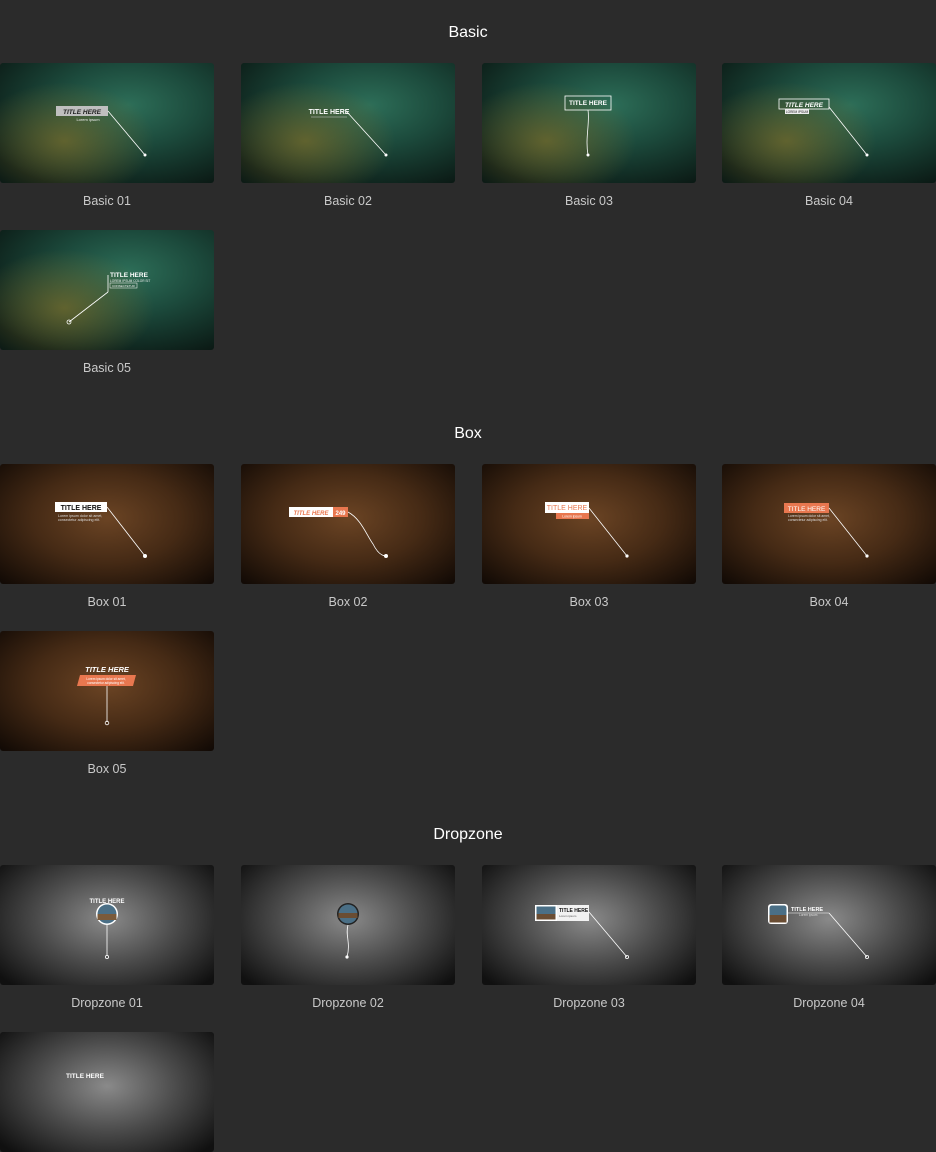 The height and width of the screenshot is (1152, 936). Describe the element at coordinates (107, 368) in the screenshot. I see `tile-label: Basic 05` at that location.